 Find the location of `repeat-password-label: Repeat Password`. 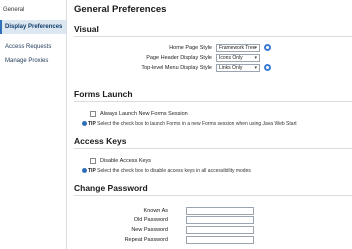

repeat-password-label: Repeat Password is located at coordinates (146, 240).